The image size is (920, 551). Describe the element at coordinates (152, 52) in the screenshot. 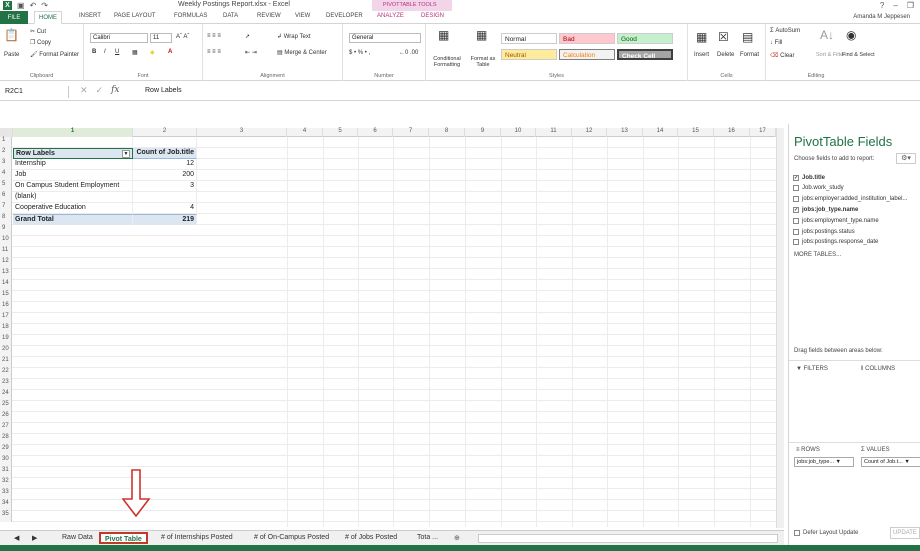

I see `fill-color-icon: ◈` at that location.